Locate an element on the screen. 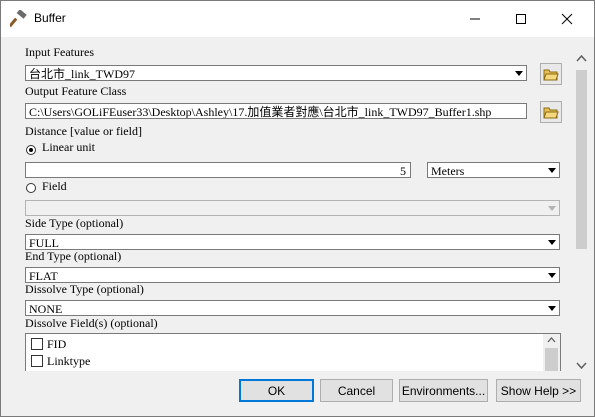 Image resolution: width=595 pixels, height=417 pixels. maximize-button is located at coordinates (521, 19).